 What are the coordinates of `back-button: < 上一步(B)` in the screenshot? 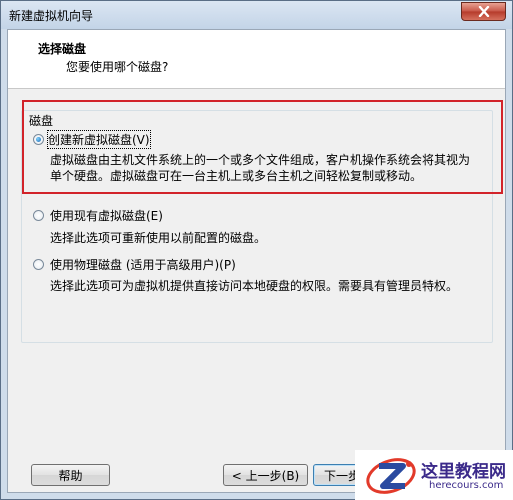 It's located at (265, 475).